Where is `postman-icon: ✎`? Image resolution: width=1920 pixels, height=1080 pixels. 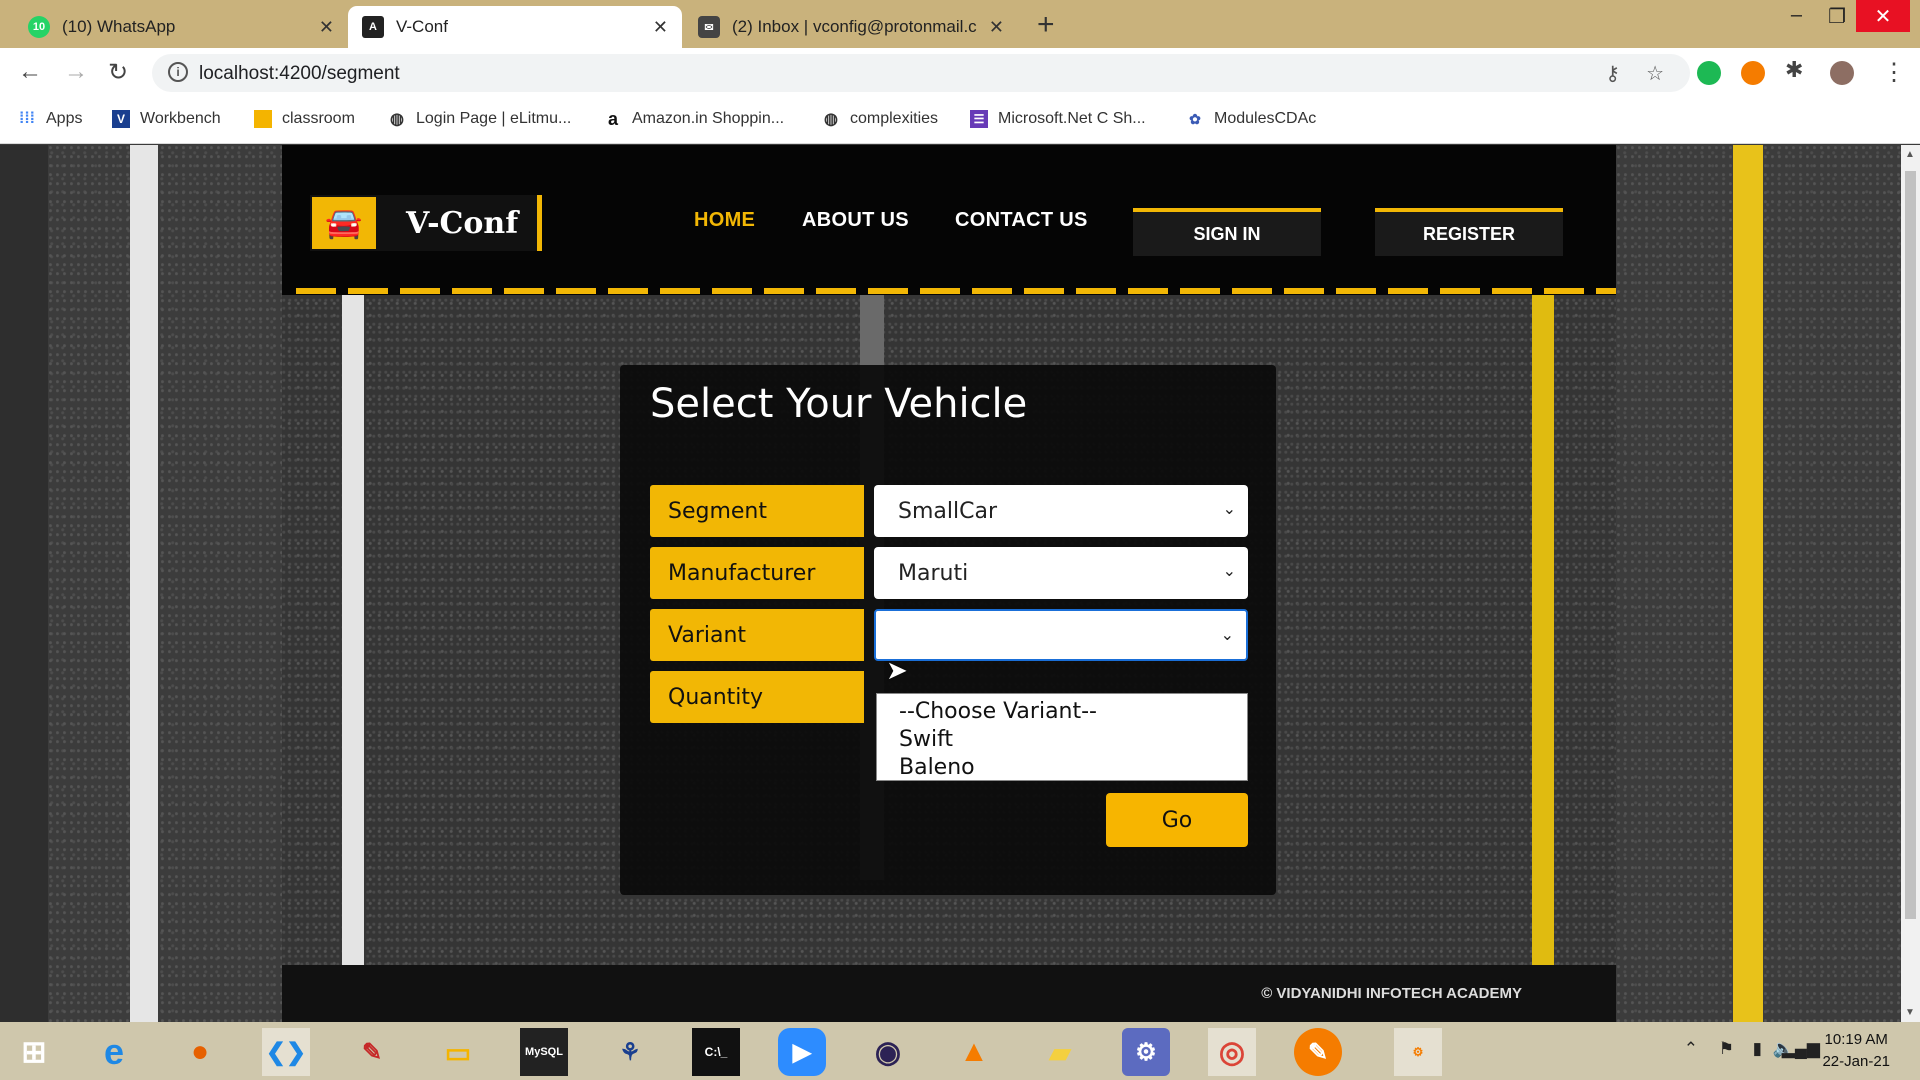
postman-icon: ✎ is located at coordinates (1318, 1052).